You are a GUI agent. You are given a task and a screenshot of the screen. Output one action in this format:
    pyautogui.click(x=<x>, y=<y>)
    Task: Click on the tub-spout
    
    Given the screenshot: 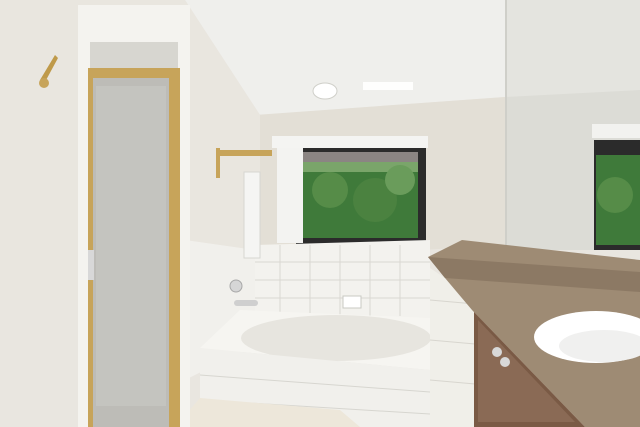 What is the action you would take?
    pyautogui.click(x=246, y=303)
    